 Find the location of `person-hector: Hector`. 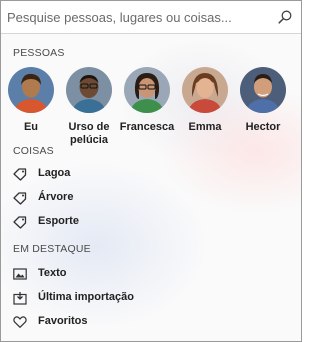

person-hector: Hector is located at coordinates (263, 100).